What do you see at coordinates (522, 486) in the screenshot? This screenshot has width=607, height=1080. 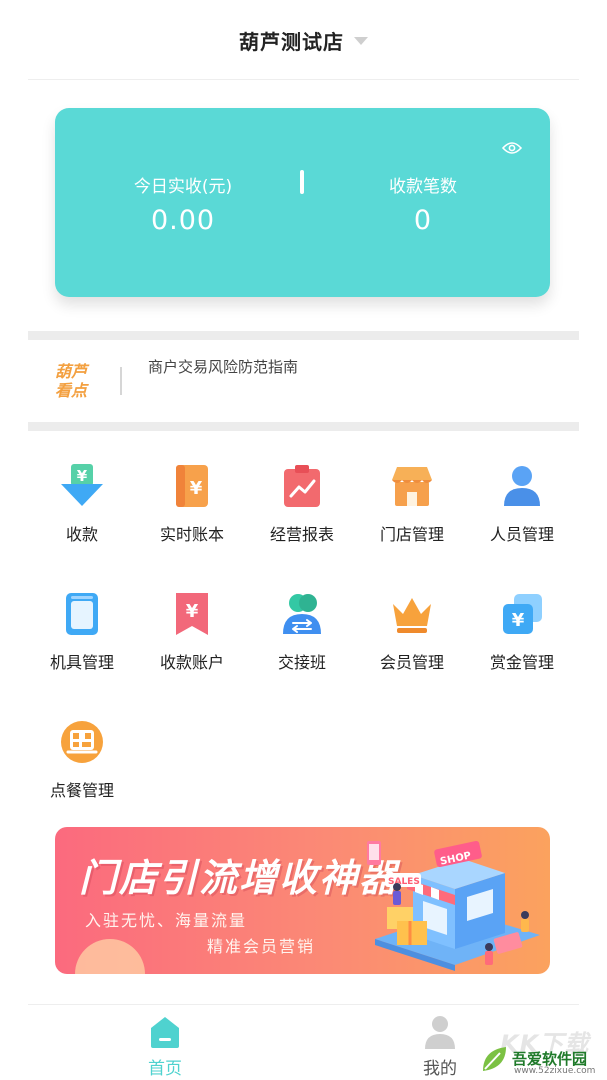 I see `person-icon` at bounding box center [522, 486].